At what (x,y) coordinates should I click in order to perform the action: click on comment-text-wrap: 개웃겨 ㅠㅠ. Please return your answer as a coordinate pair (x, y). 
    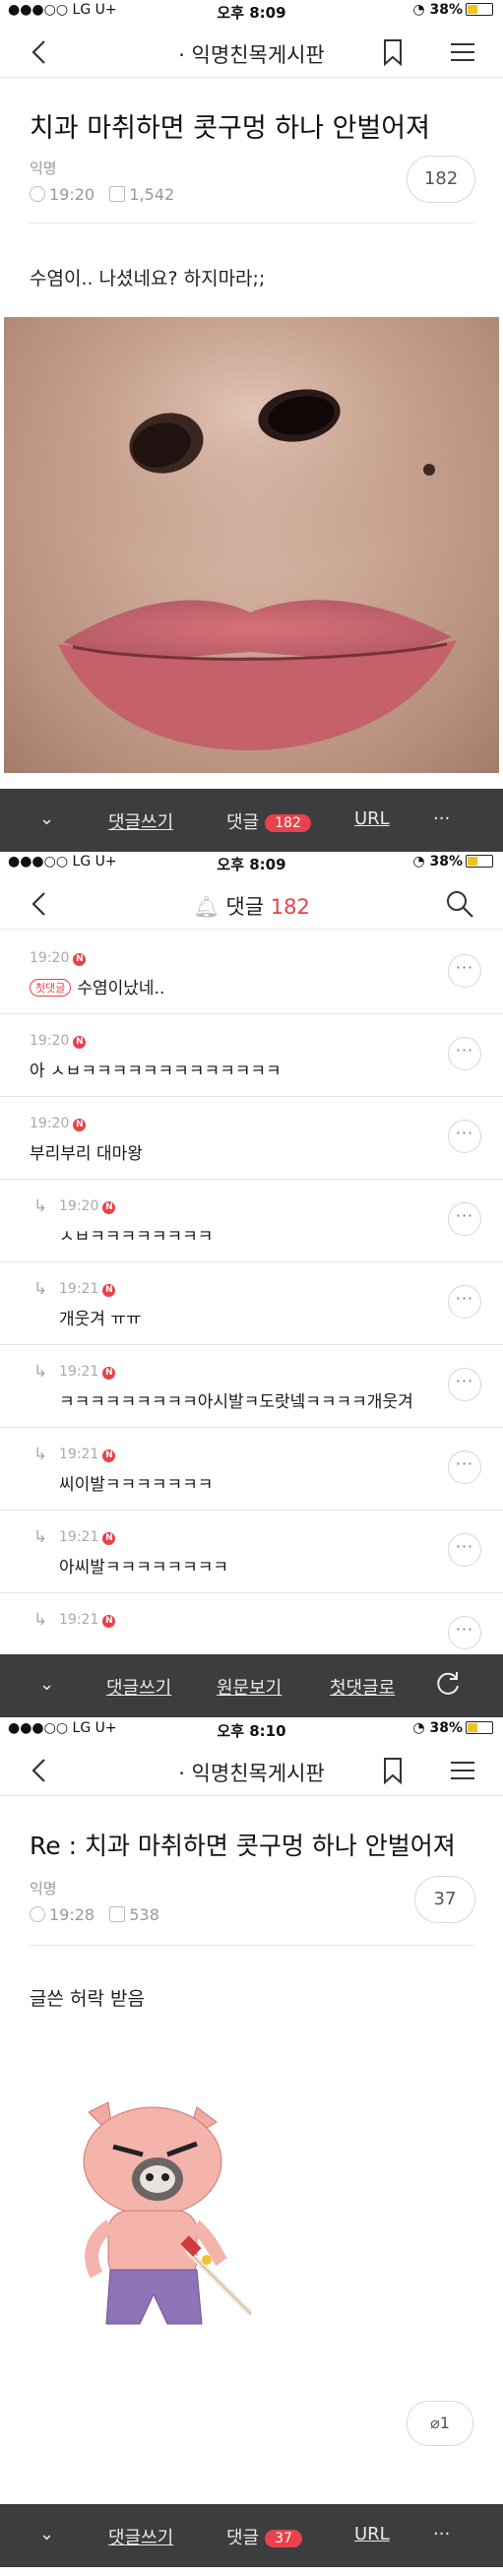
    Looking at the image, I should click on (100, 1317).